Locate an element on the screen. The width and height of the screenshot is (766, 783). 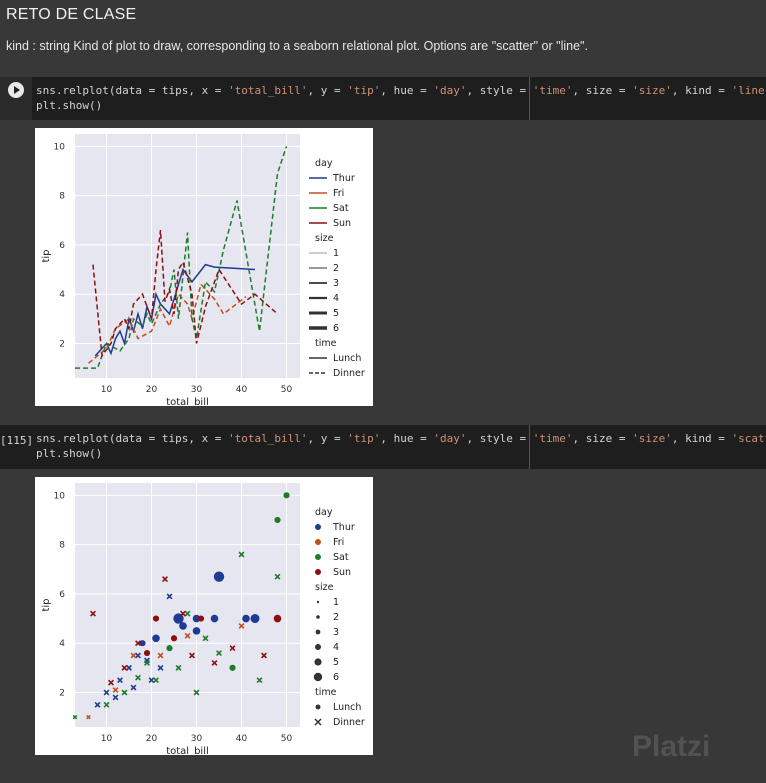
run-cell-button is located at coordinates (16, 90).